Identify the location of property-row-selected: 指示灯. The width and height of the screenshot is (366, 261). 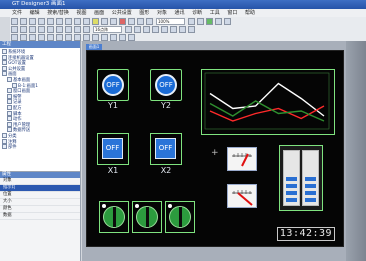
(40, 188).